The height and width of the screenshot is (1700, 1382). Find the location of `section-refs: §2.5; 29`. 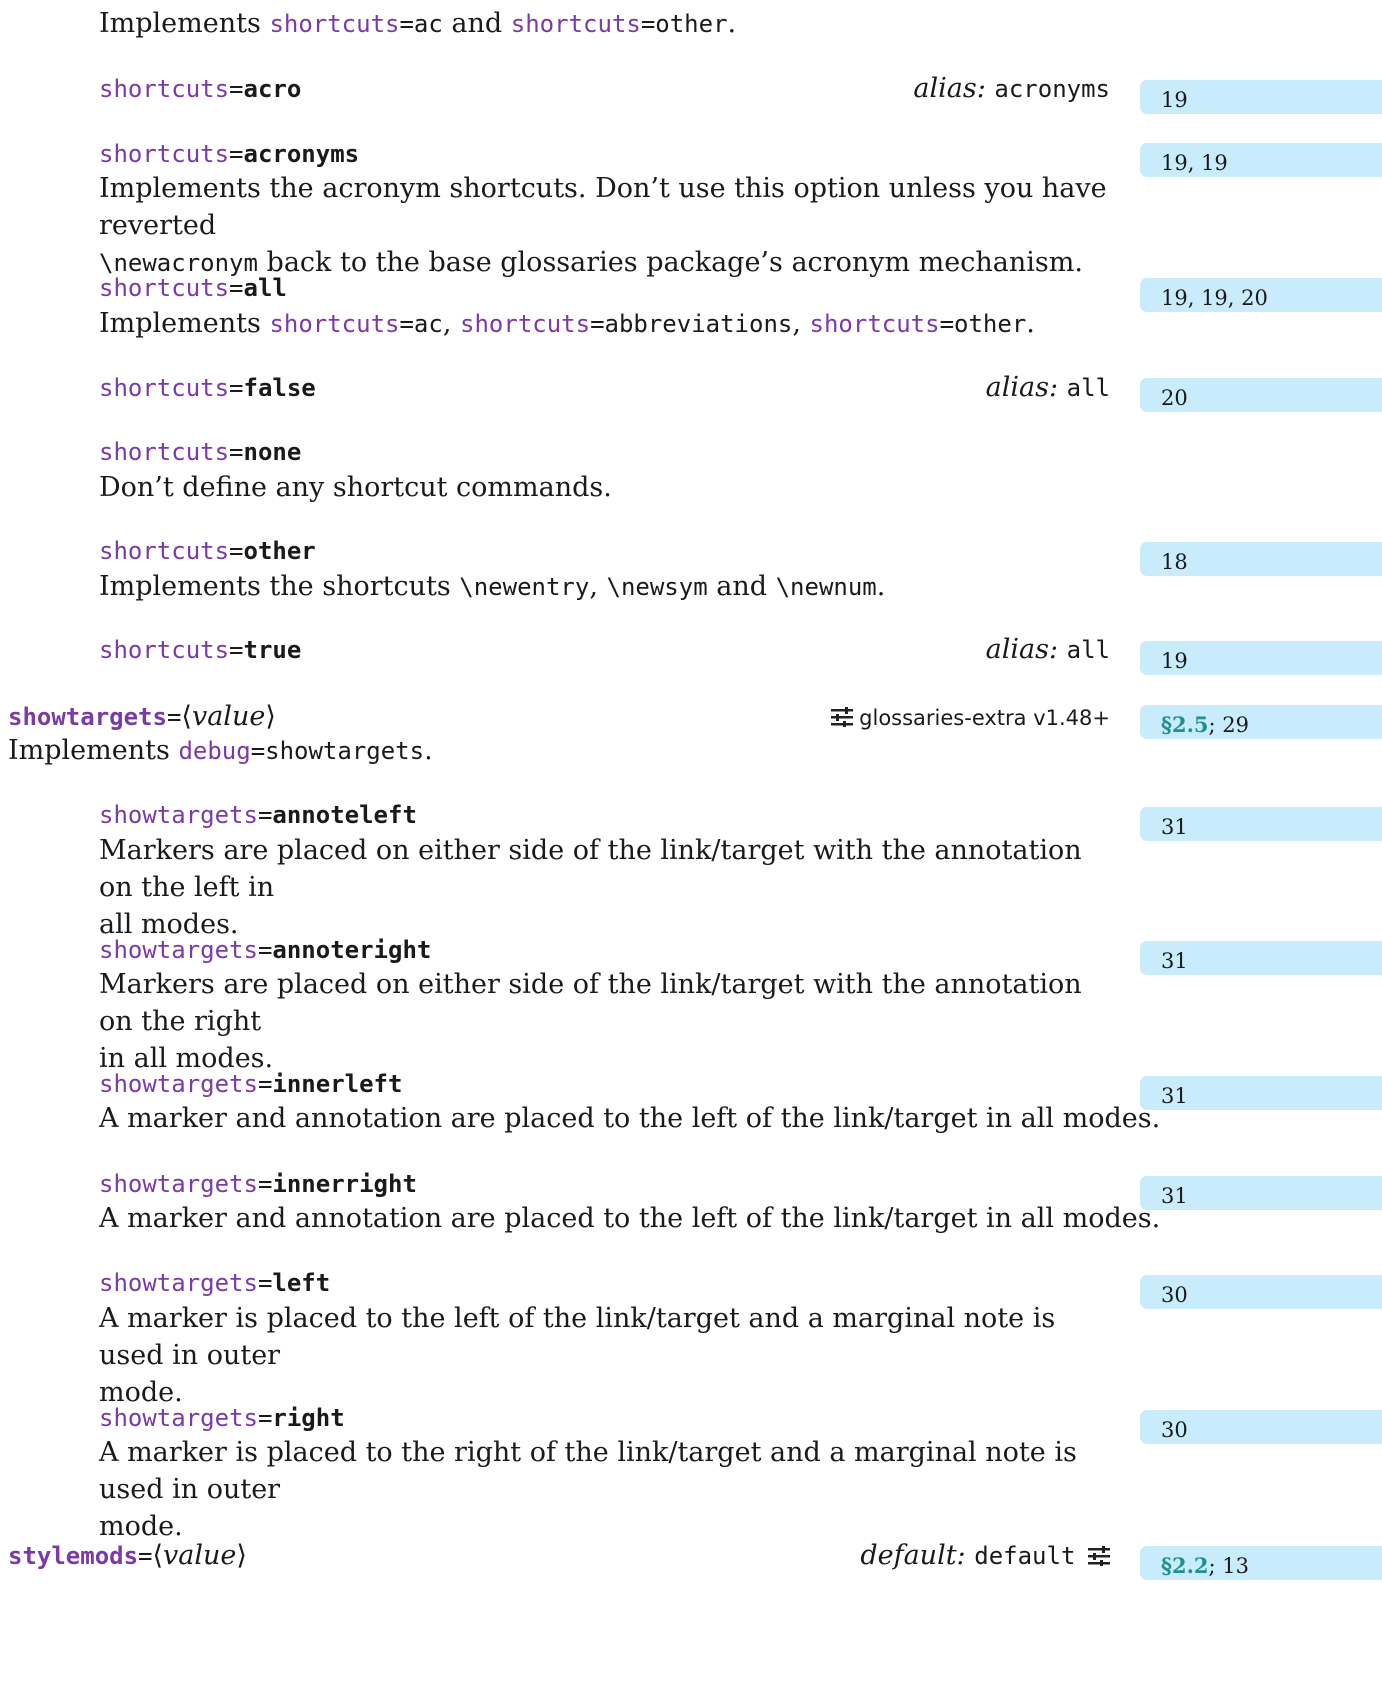

section-refs: §2.5; 29 is located at coordinates (1261, 722).